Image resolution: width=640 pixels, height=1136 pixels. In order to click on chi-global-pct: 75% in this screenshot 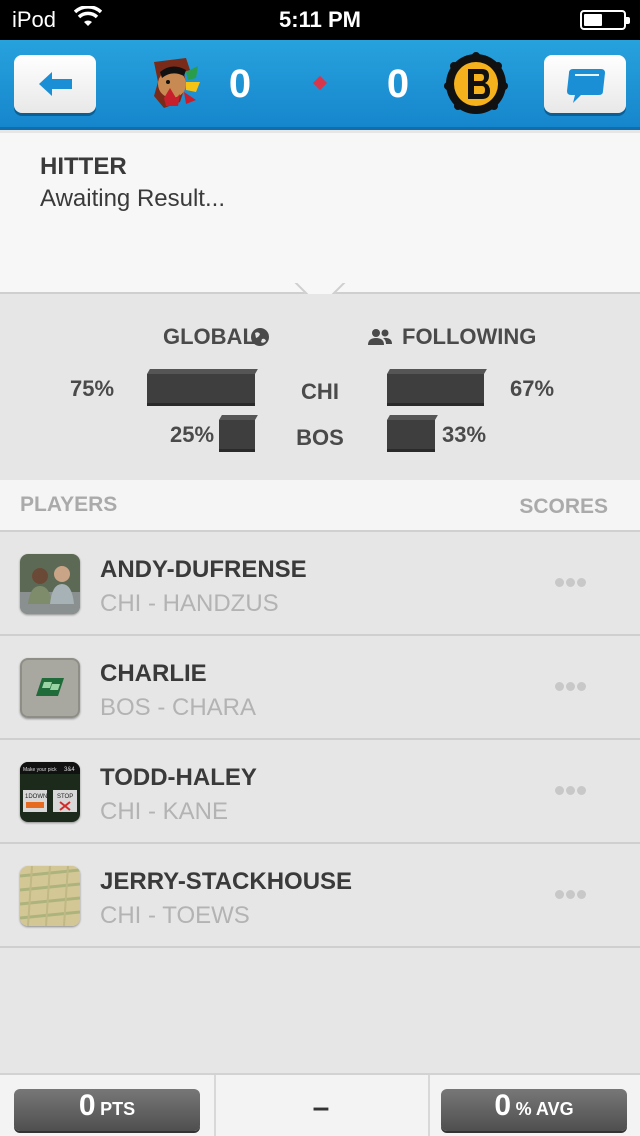, I will do `click(92, 388)`.